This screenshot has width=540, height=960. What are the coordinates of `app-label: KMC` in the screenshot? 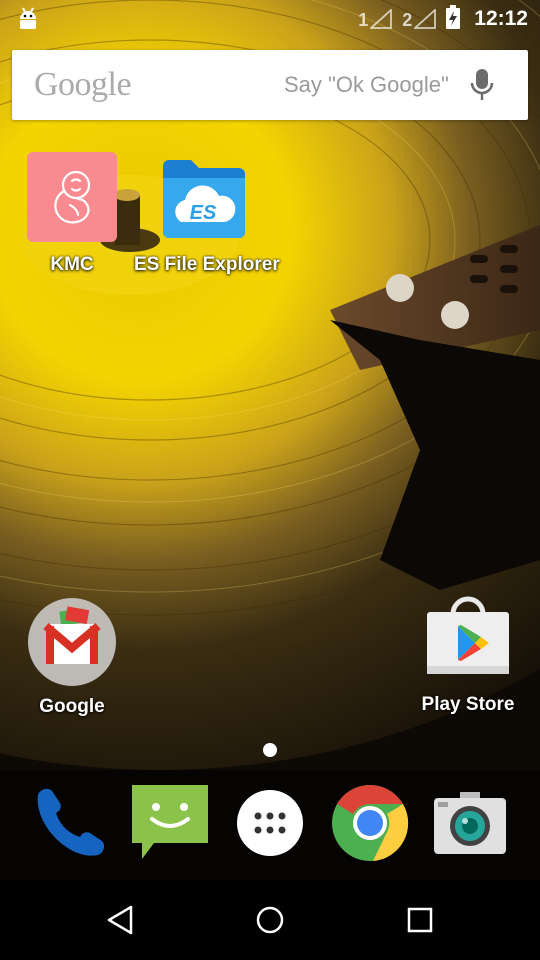 It's located at (72, 264).